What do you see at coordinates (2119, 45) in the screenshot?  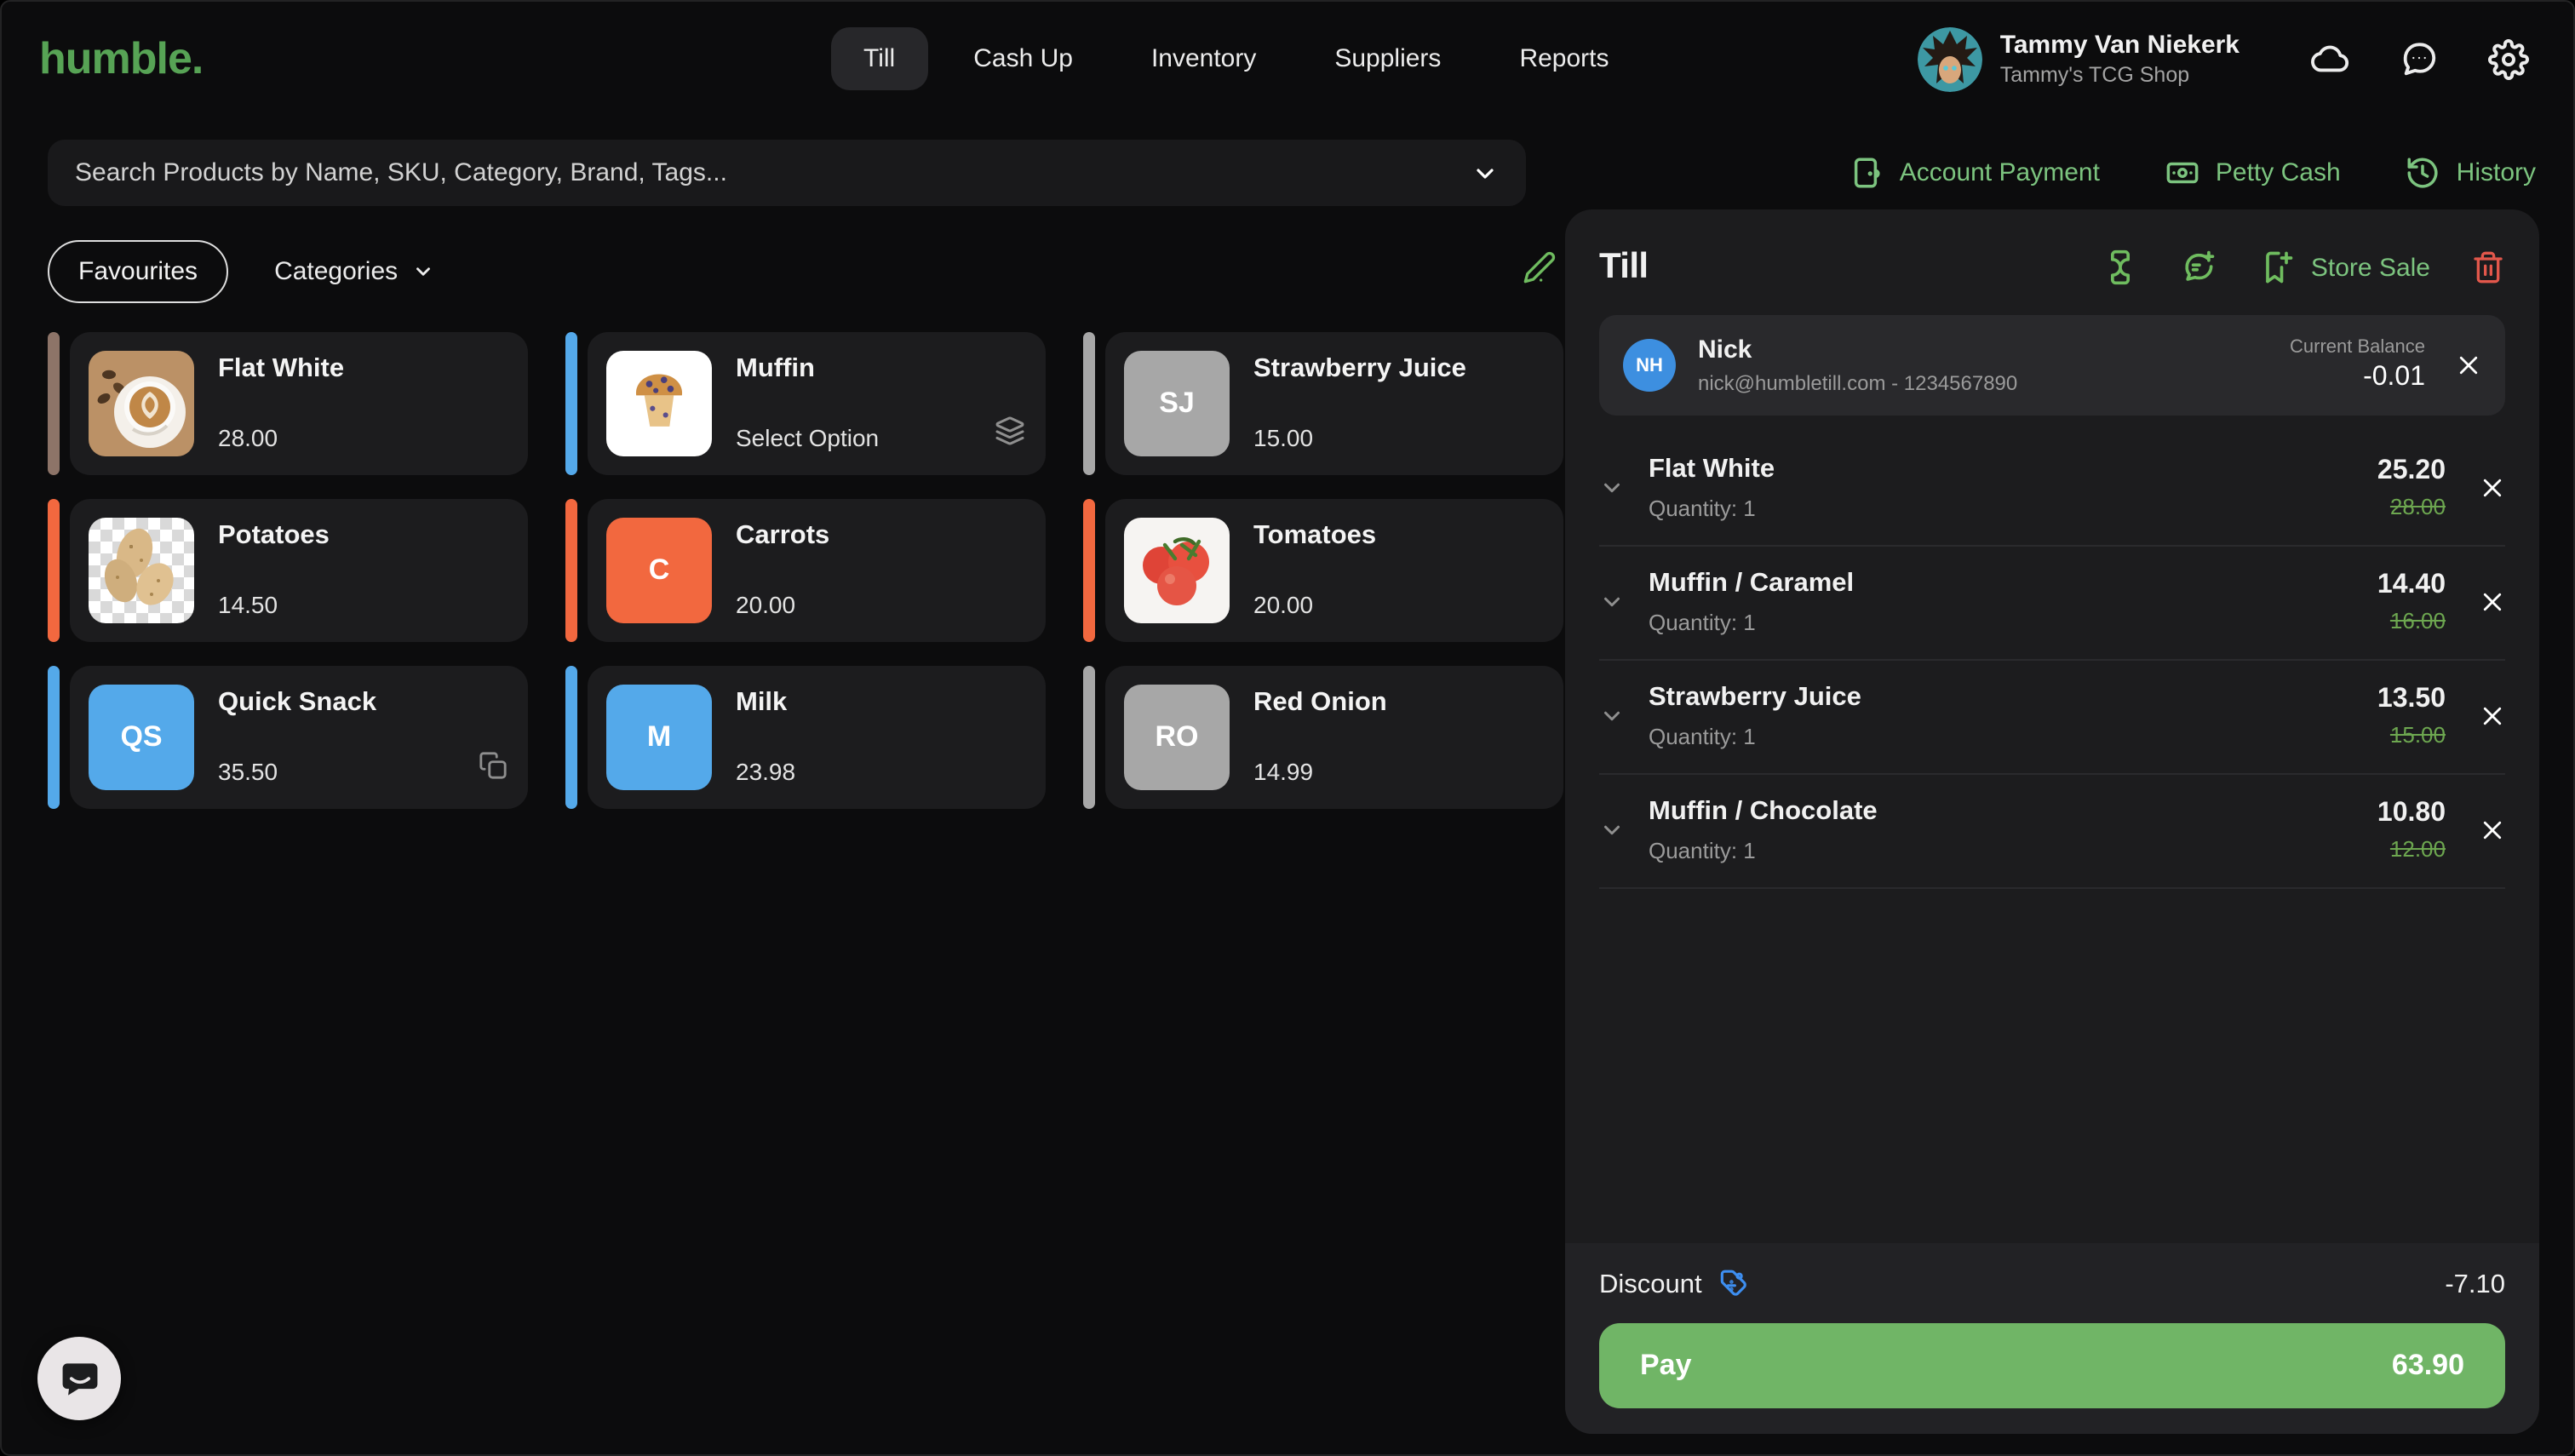 I see `user-name: Tammy Van Niekerk` at bounding box center [2119, 45].